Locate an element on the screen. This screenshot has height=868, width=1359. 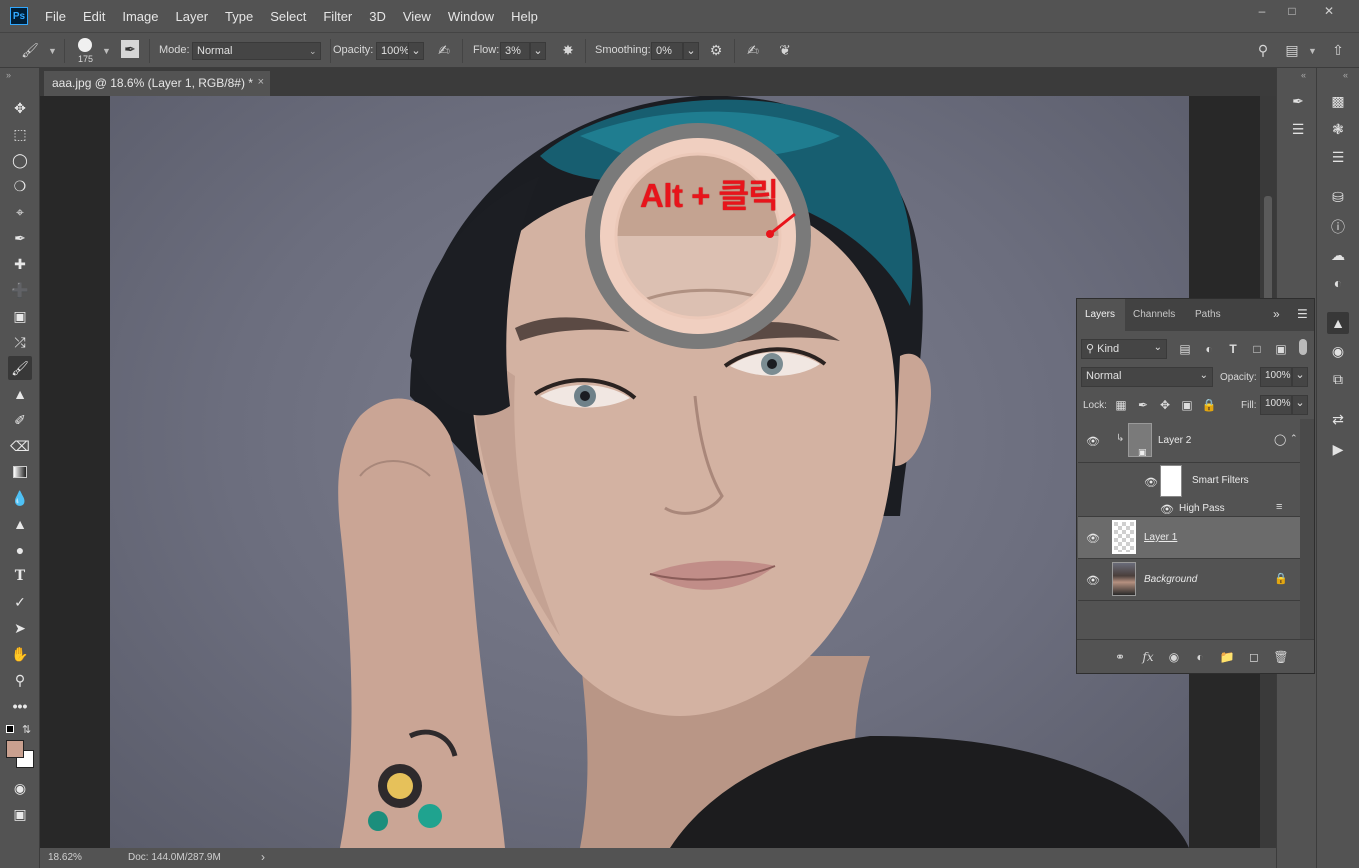
opacity-input: 100% is located at coordinates (393, 51).